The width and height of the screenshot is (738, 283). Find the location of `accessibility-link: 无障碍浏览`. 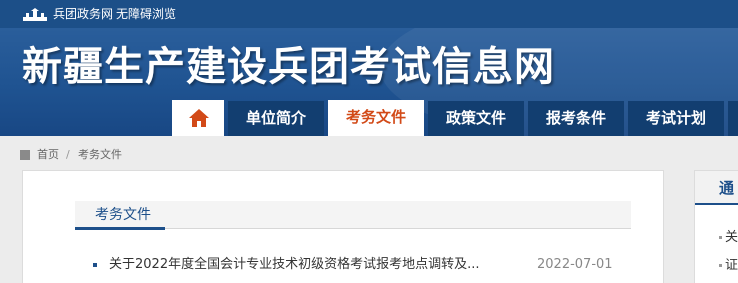

accessibility-link: 无障碍浏览 is located at coordinates (146, 14).